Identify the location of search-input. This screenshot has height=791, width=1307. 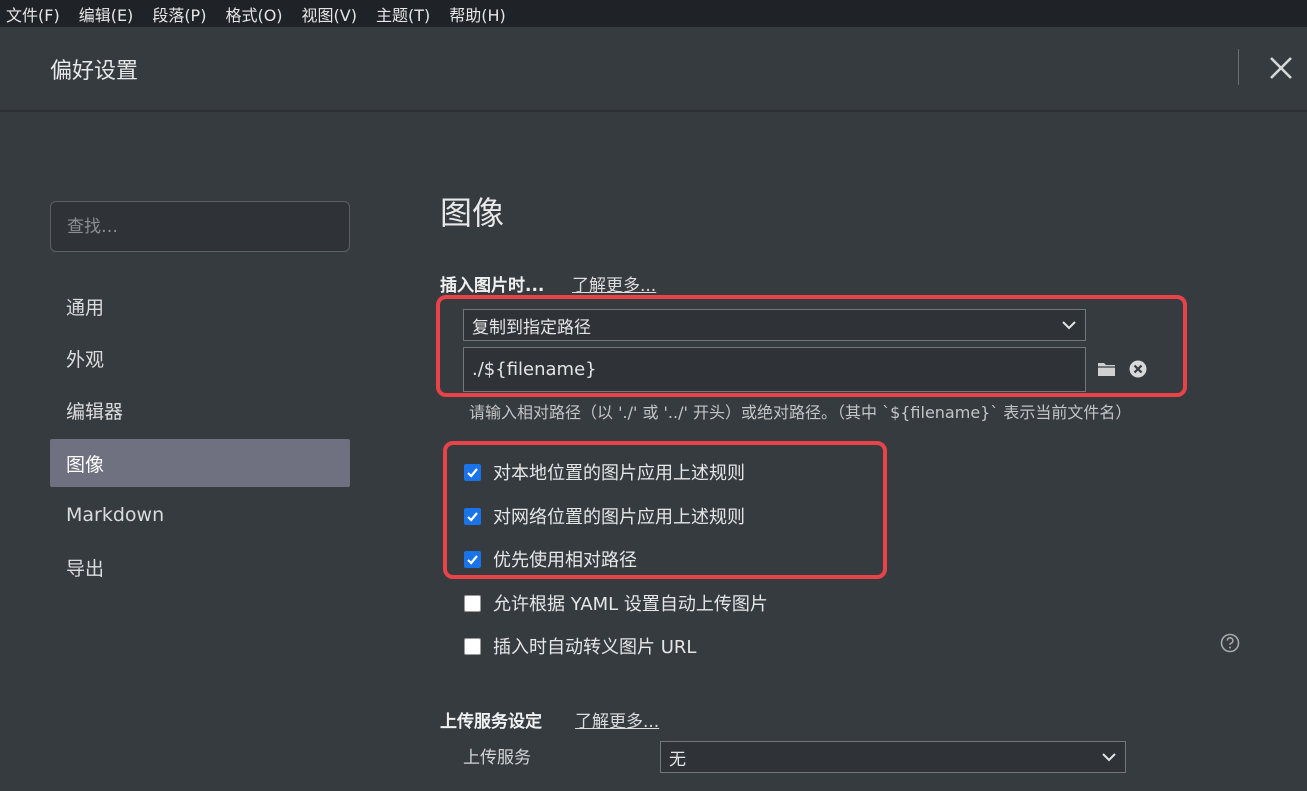
(200, 226).